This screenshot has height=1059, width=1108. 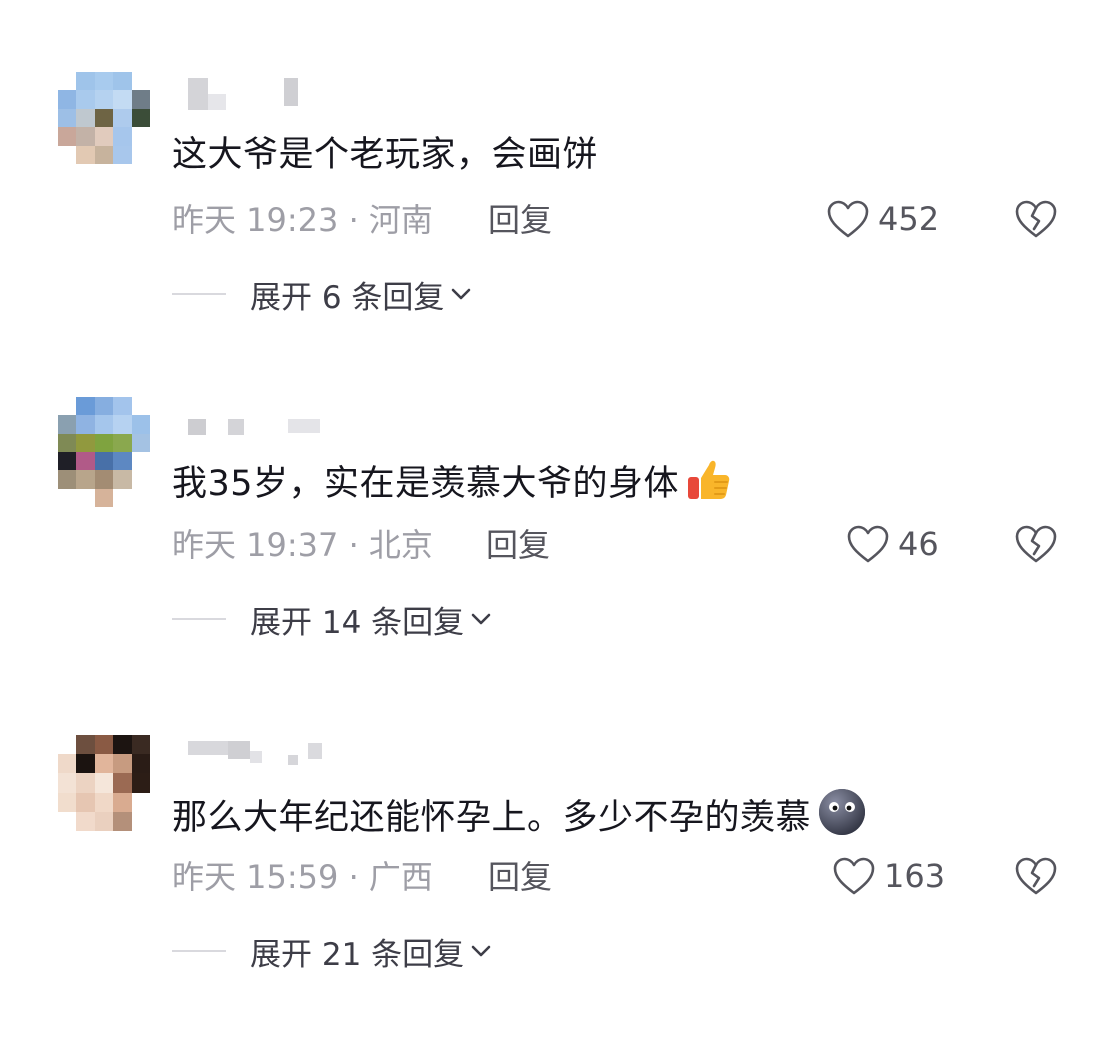 What do you see at coordinates (426, 484) in the screenshot?
I see `comment-text-content: 我35岁，实在是羡慕大爷的身体` at bounding box center [426, 484].